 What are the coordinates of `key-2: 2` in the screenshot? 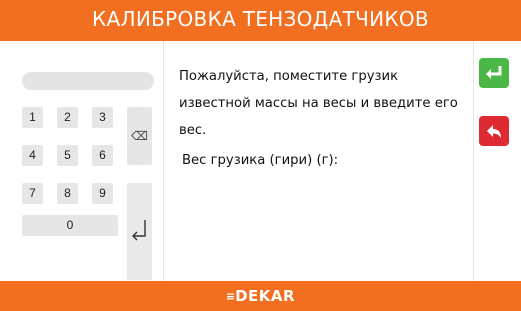 It's located at (67, 117).